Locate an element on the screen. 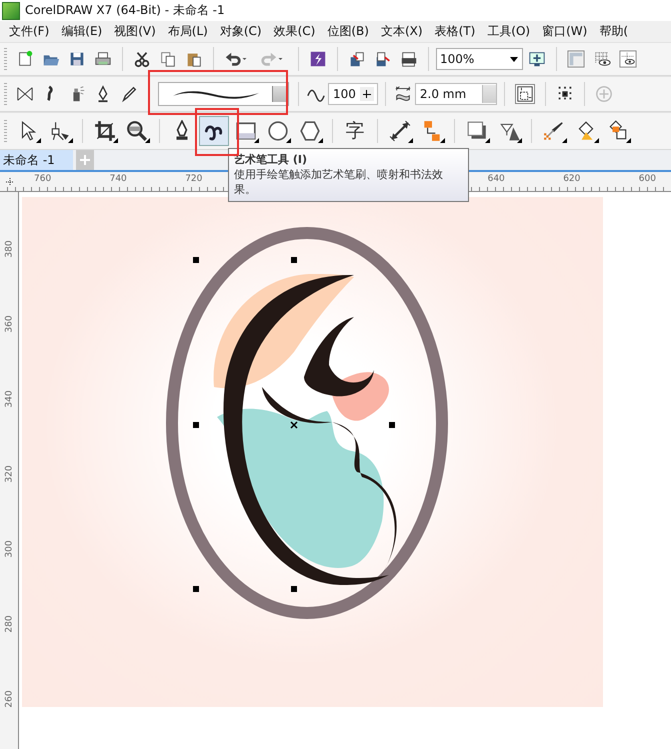 The width and height of the screenshot is (671, 749). smoothing-field: 100 is located at coordinates (353, 94).